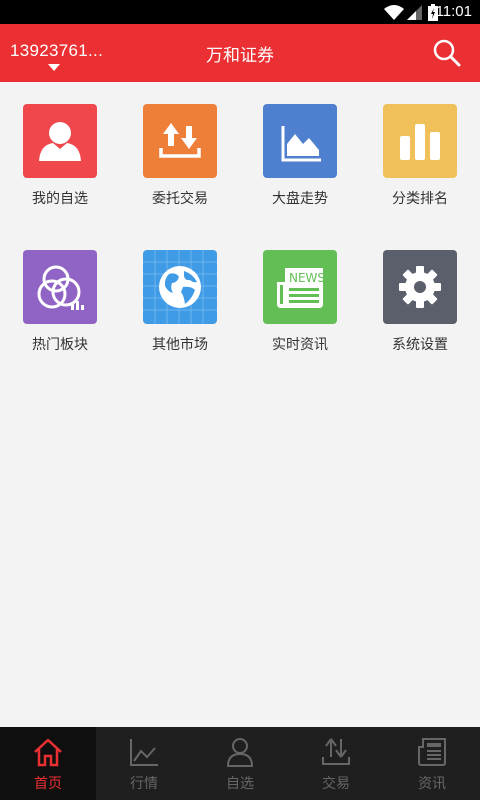  What do you see at coordinates (60, 141) in the screenshot?
I see `person-icon` at bounding box center [60, 141].